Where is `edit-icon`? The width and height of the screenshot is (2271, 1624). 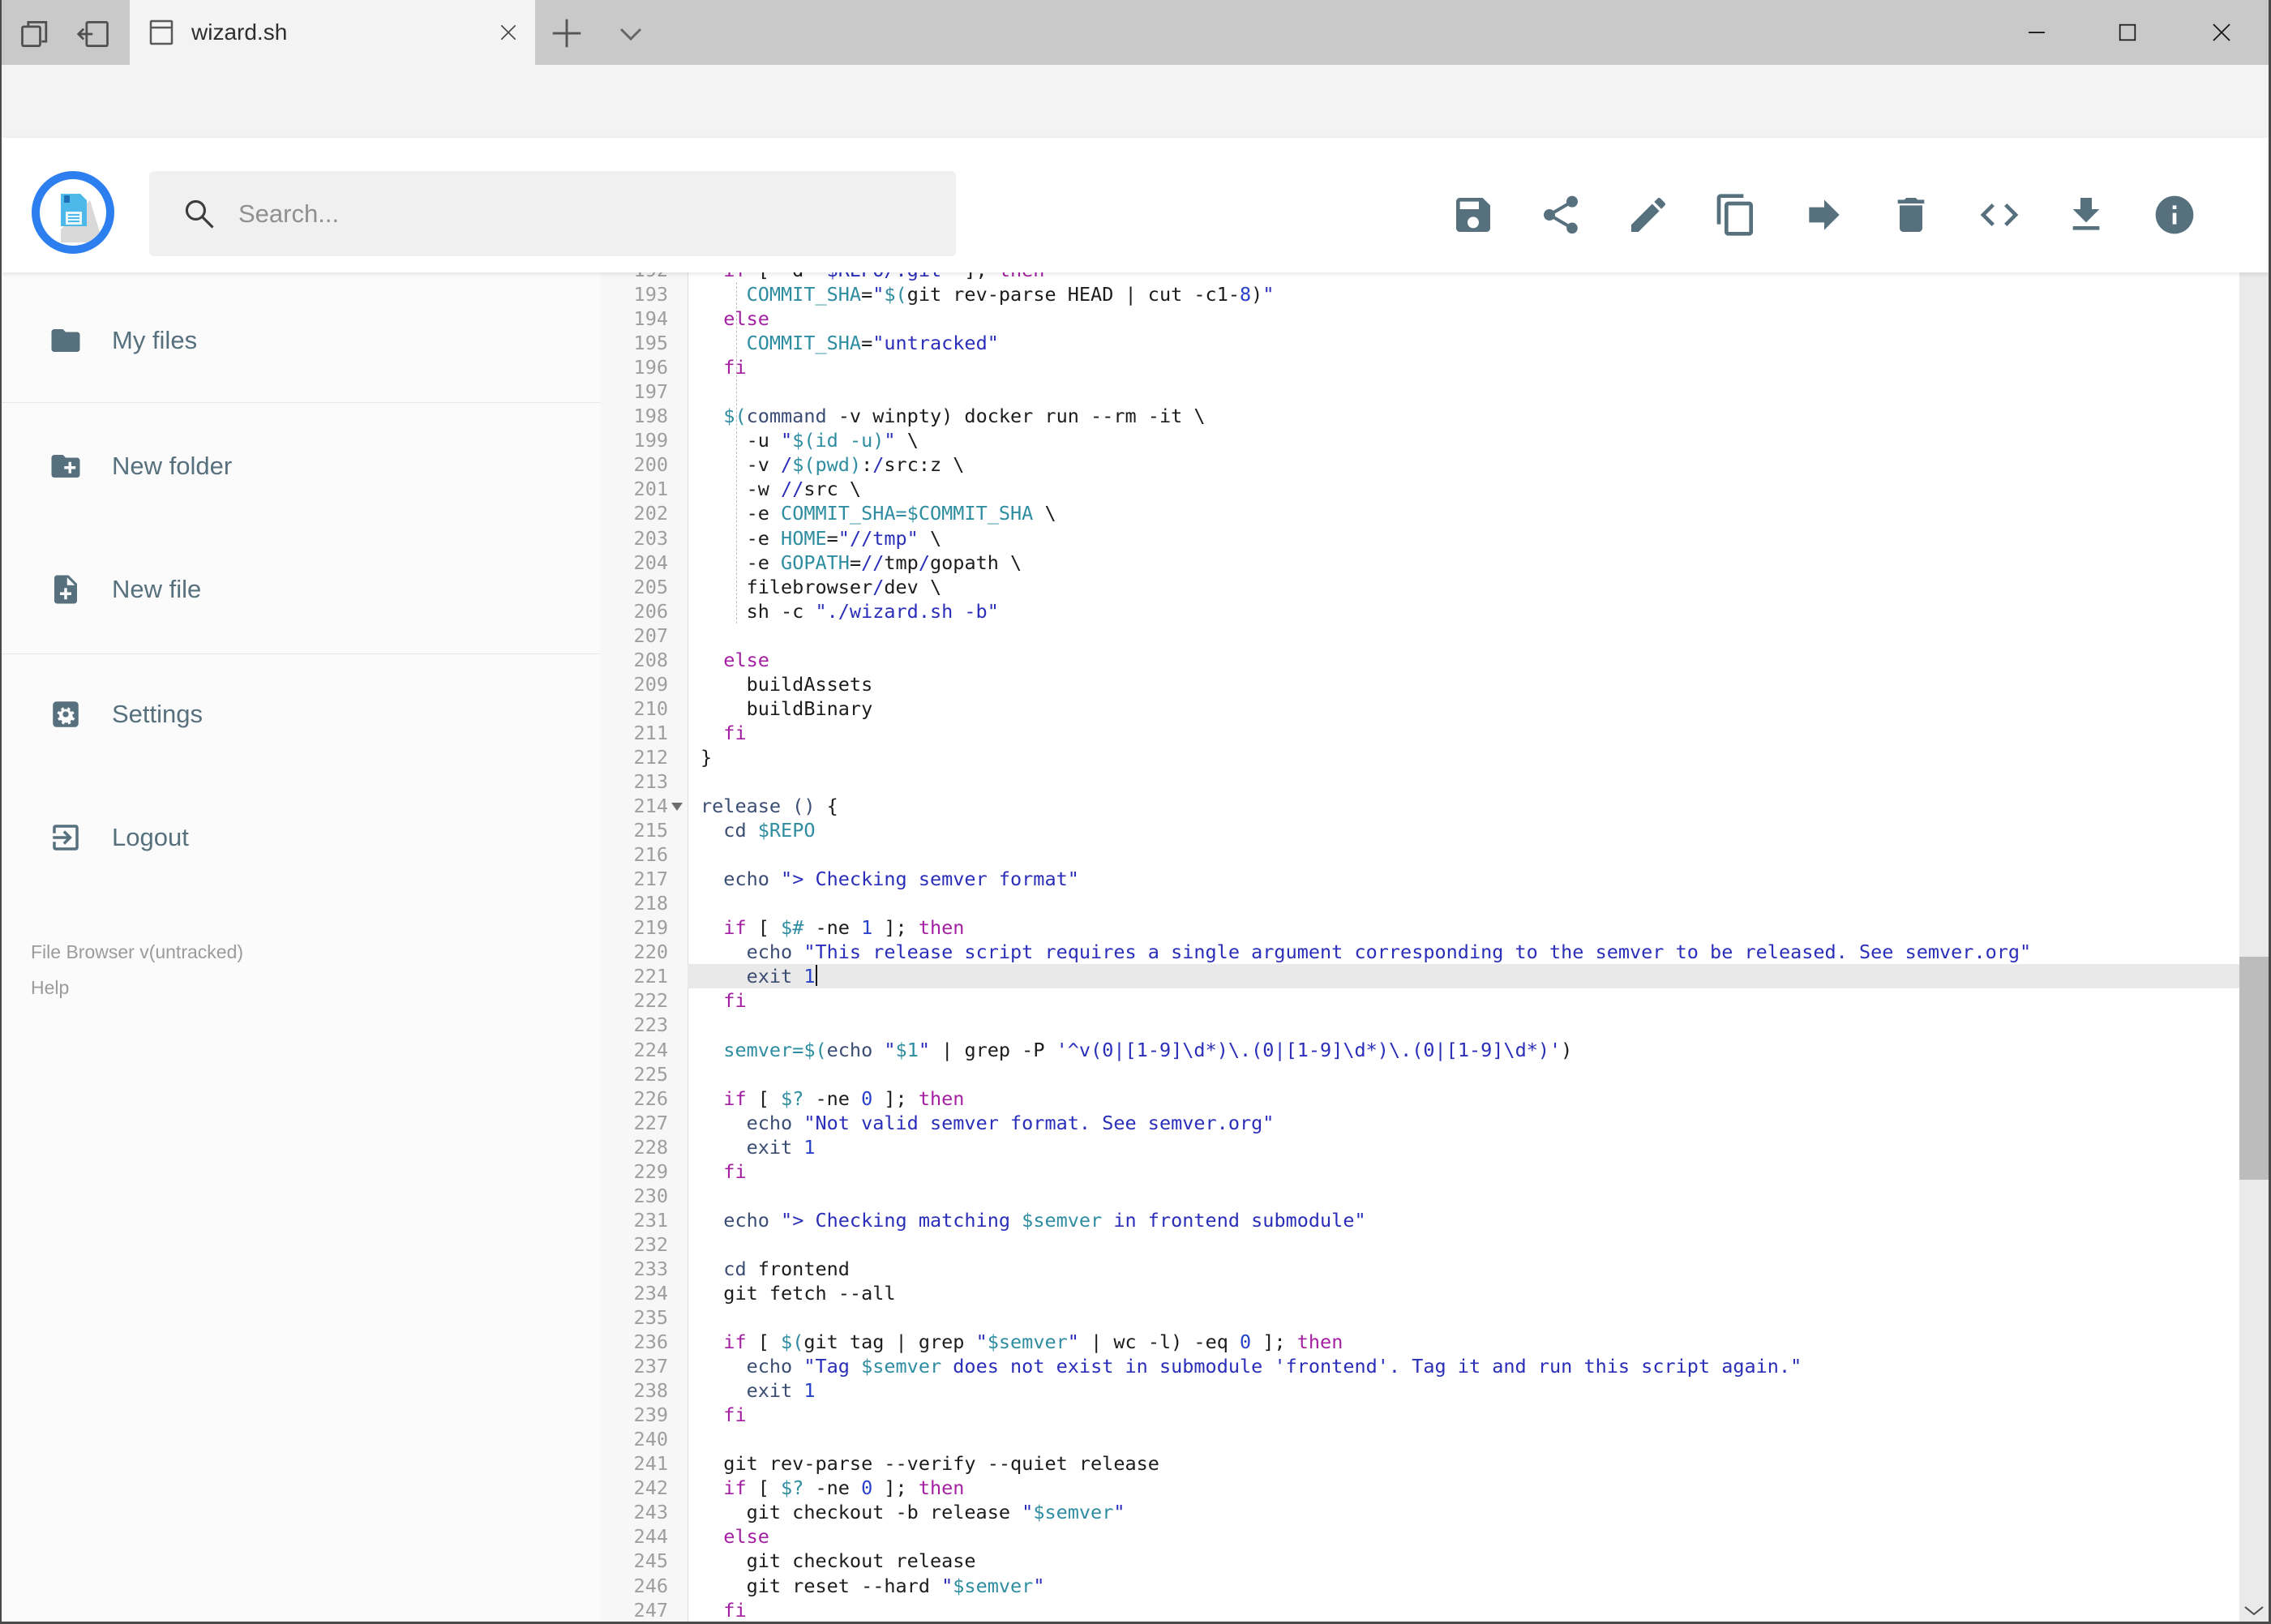 edit-icon is located at coordinates (1649, 215).